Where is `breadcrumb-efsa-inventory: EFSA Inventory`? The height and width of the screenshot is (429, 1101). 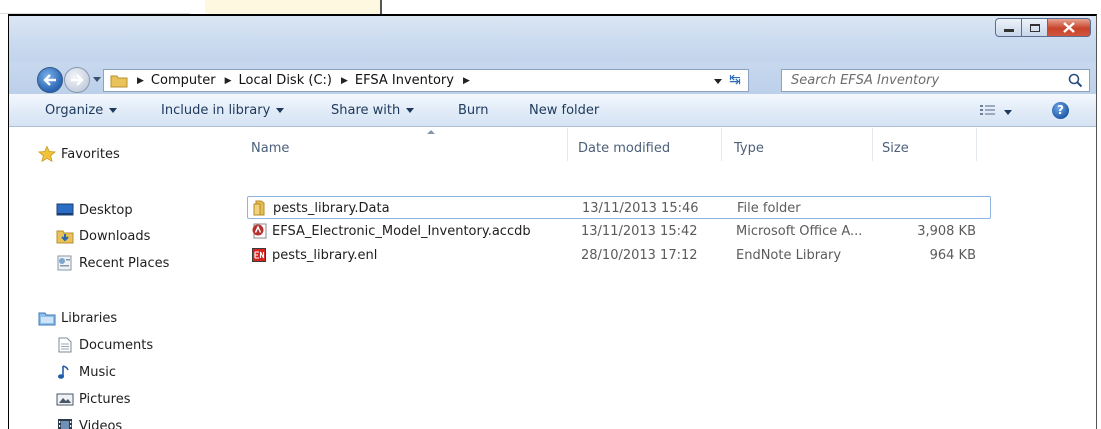 breadcrumb-efsa-inventory: EFSA Inventory is located at coordinates (404, 80).